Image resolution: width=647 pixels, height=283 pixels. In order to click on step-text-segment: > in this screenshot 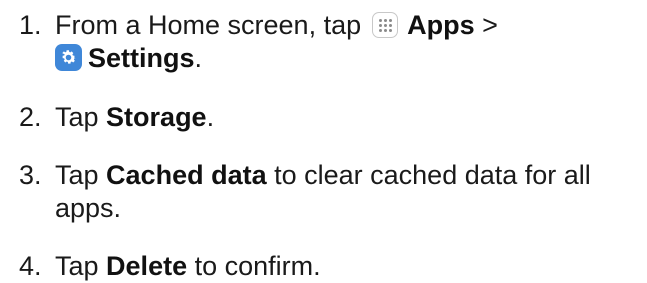, I will do `click(486, 25)`.